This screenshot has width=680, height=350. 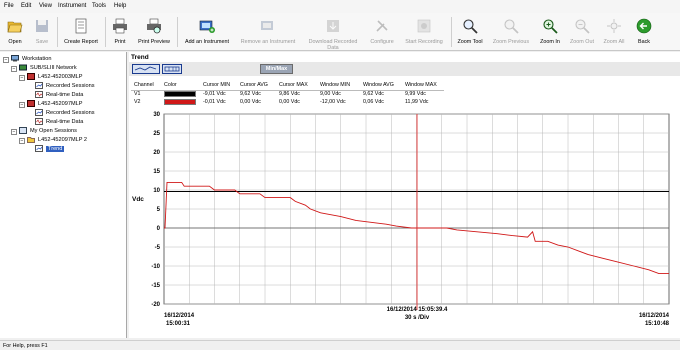 I want to click on printer-icon, so click(x=120, y=26).